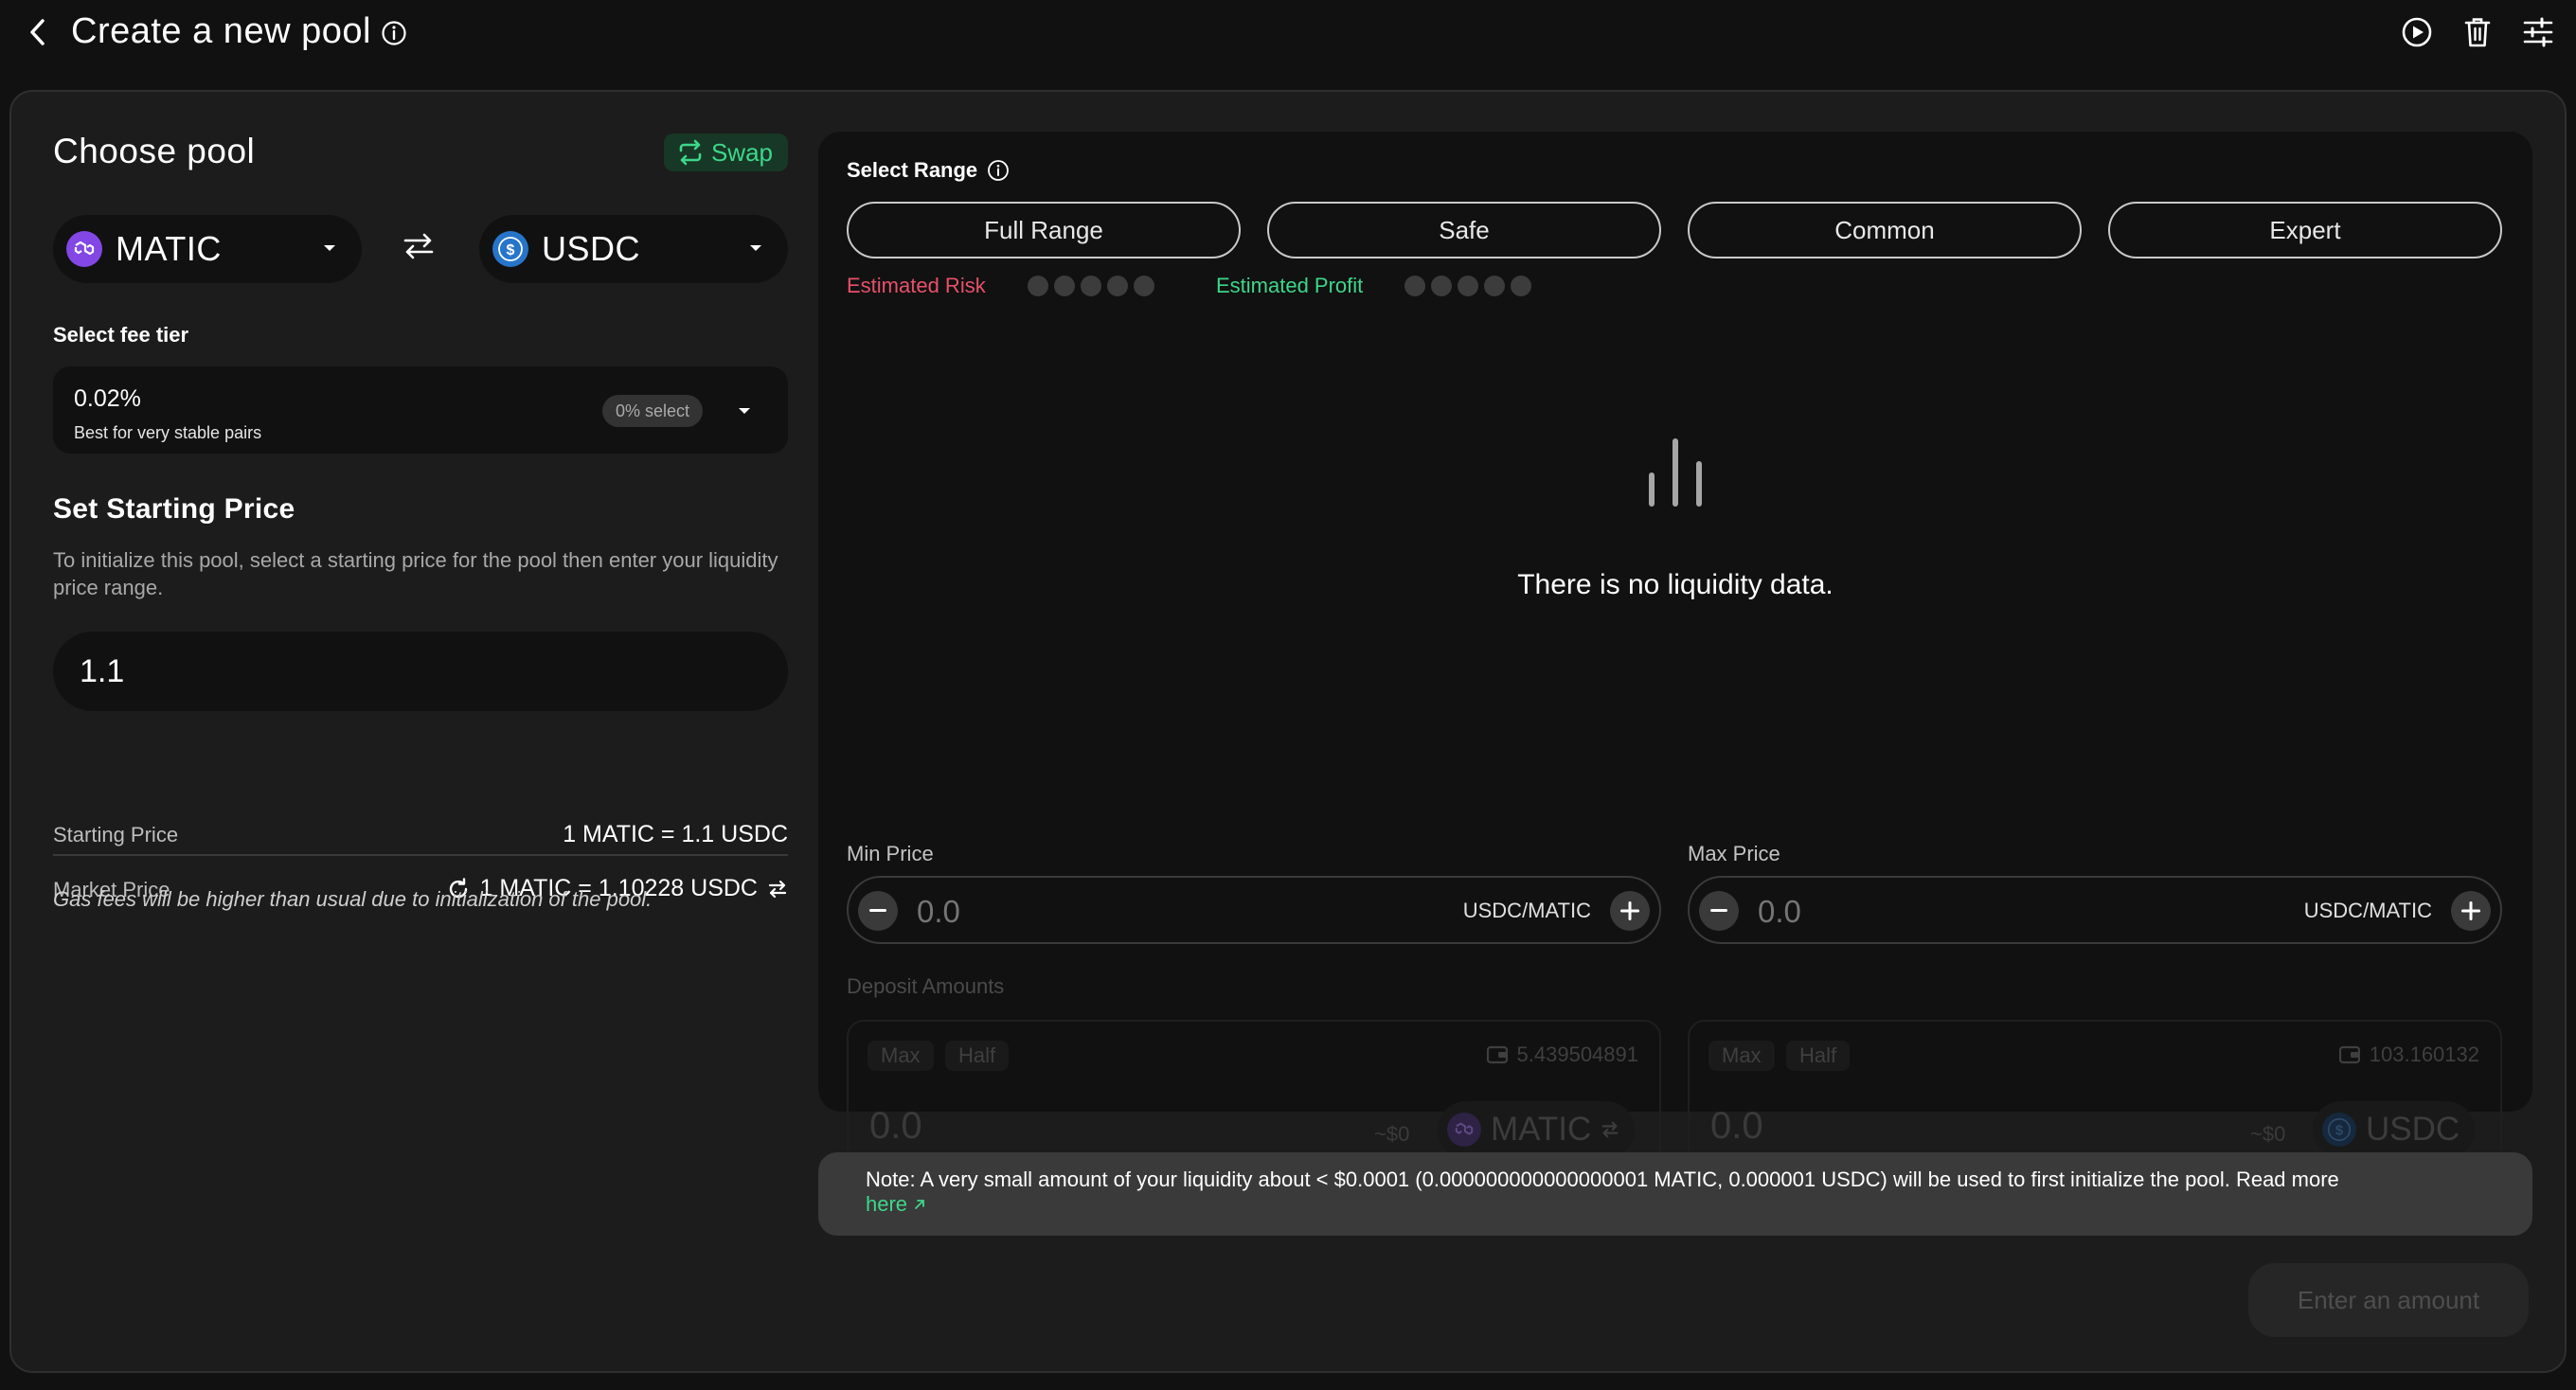 The width and height of the screenshot is (2576, 1390). I want to click on token-b-selector: $ USDC, so click(633, 249).